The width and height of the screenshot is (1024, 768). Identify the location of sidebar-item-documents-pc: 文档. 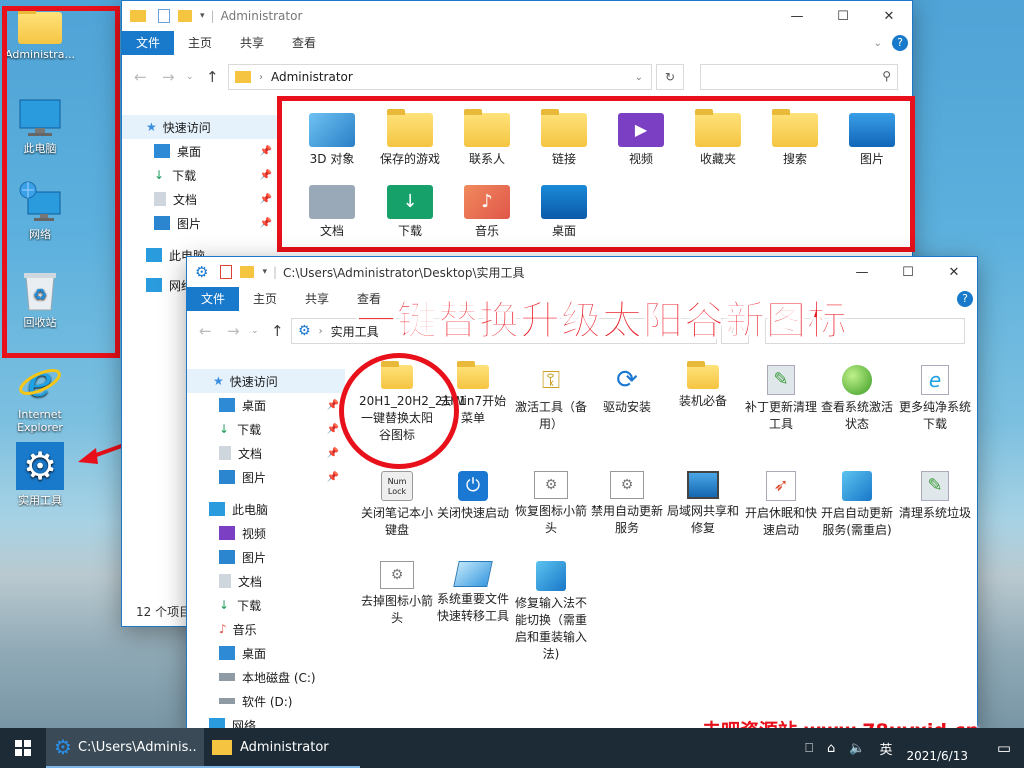
(266, 581).